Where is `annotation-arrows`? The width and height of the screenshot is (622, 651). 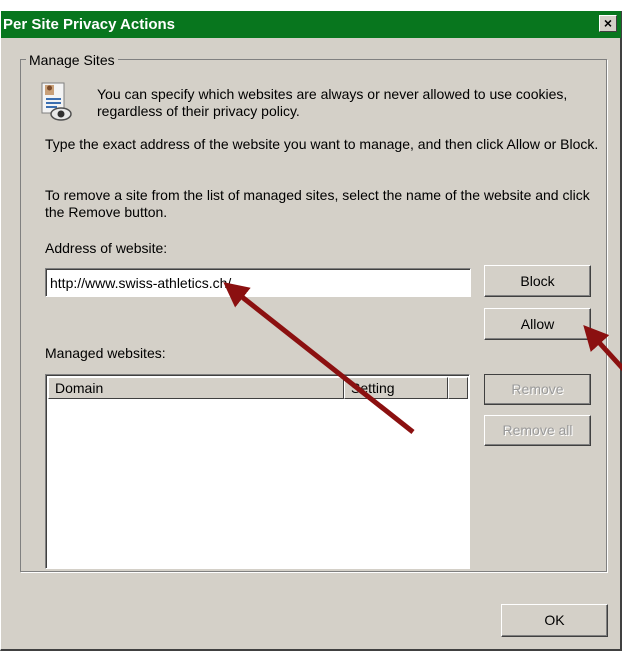 annotation-arrows is located at coordinates (422, 358).